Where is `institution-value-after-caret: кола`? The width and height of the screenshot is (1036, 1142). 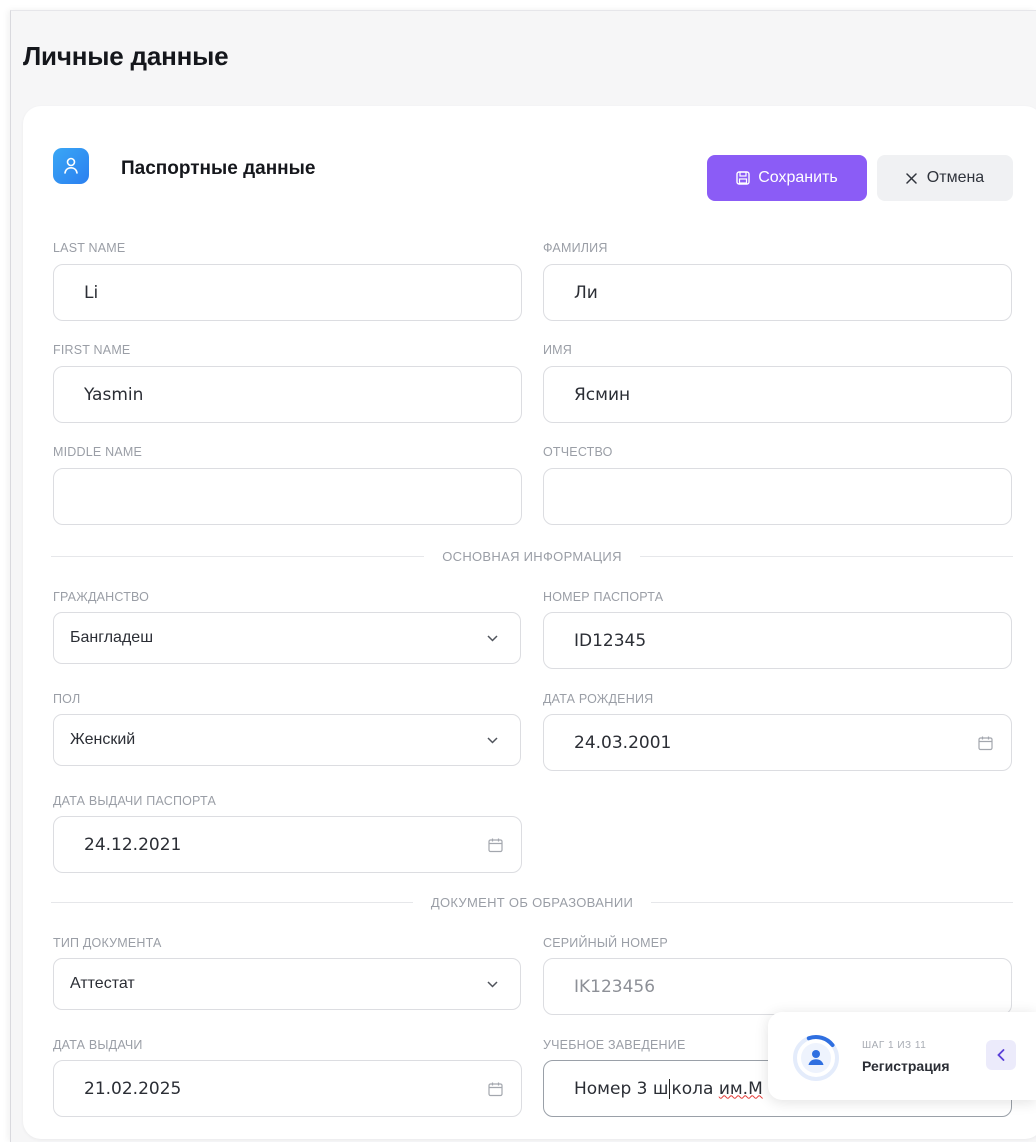 institution-value-after-caret: кола is located at coordinates (695, 1088).